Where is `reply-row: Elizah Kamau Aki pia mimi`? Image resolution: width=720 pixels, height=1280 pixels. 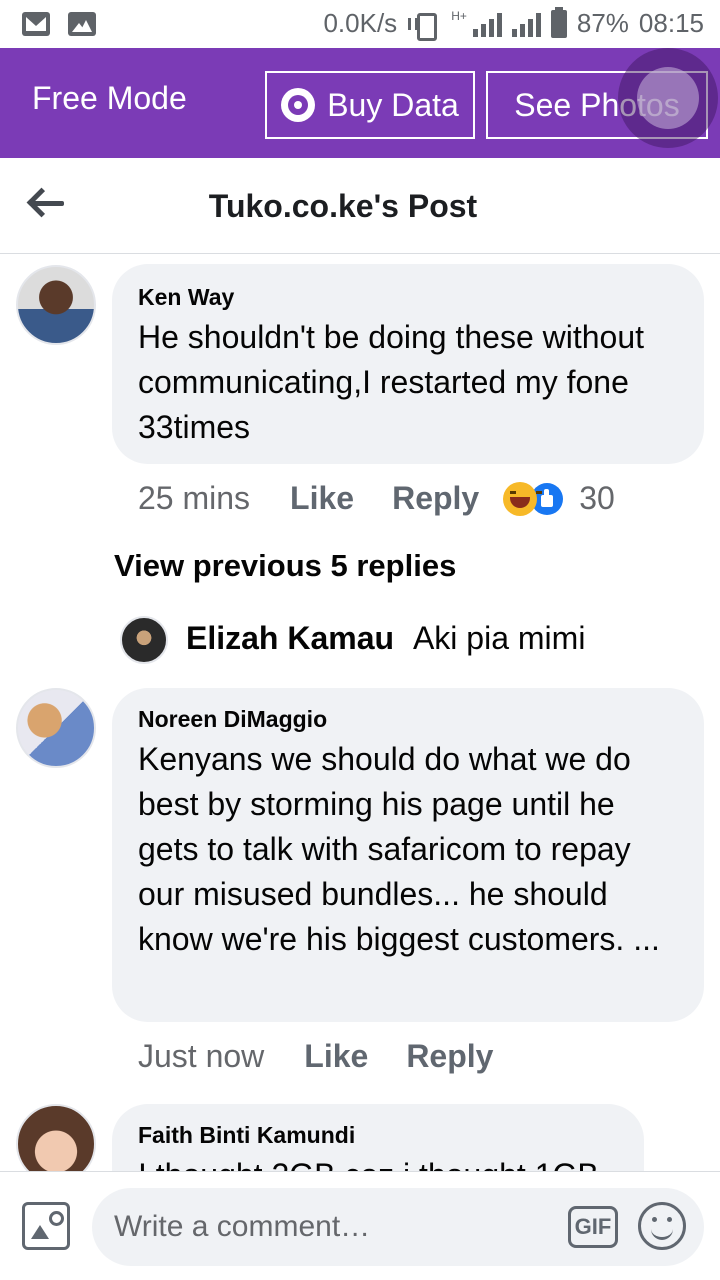
reply-row: Elizah Kamau Aki pia mimi is located at coordinates (385, 638).